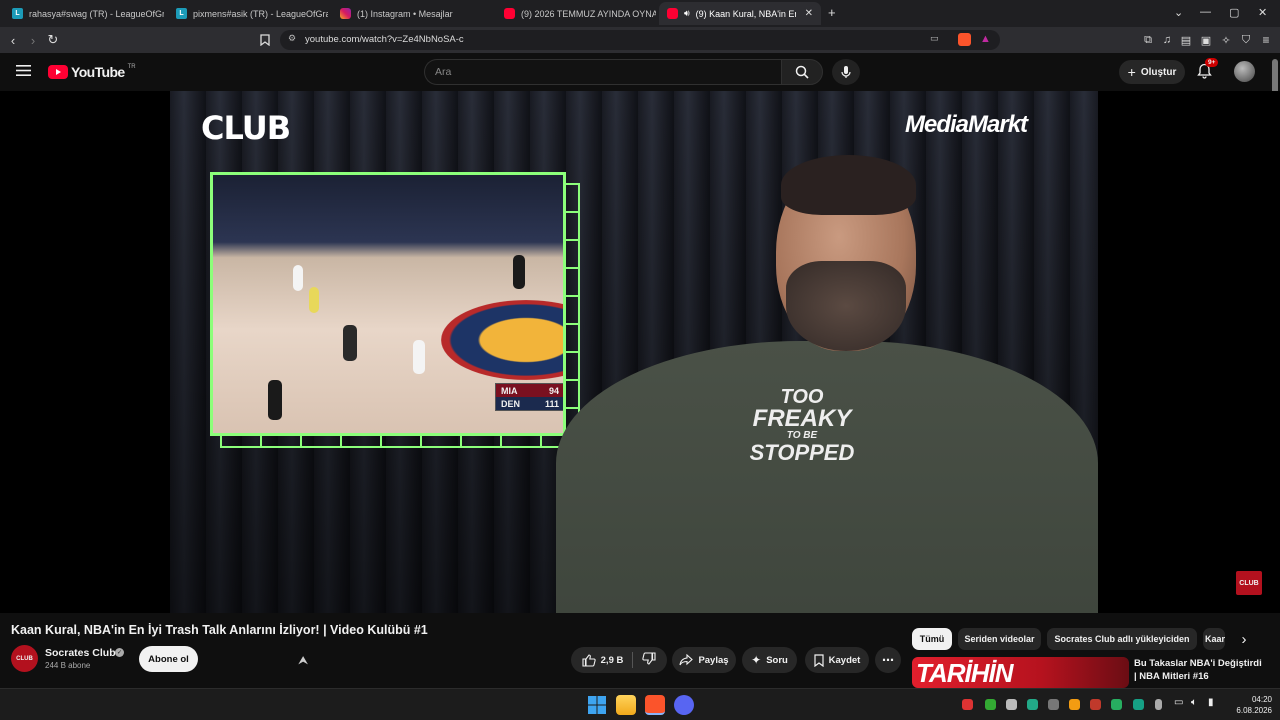 Image resolution: width=1280 pixels, height=720 pixels. I want to click on ask-button: ✦ Soru, so click(769, 660).